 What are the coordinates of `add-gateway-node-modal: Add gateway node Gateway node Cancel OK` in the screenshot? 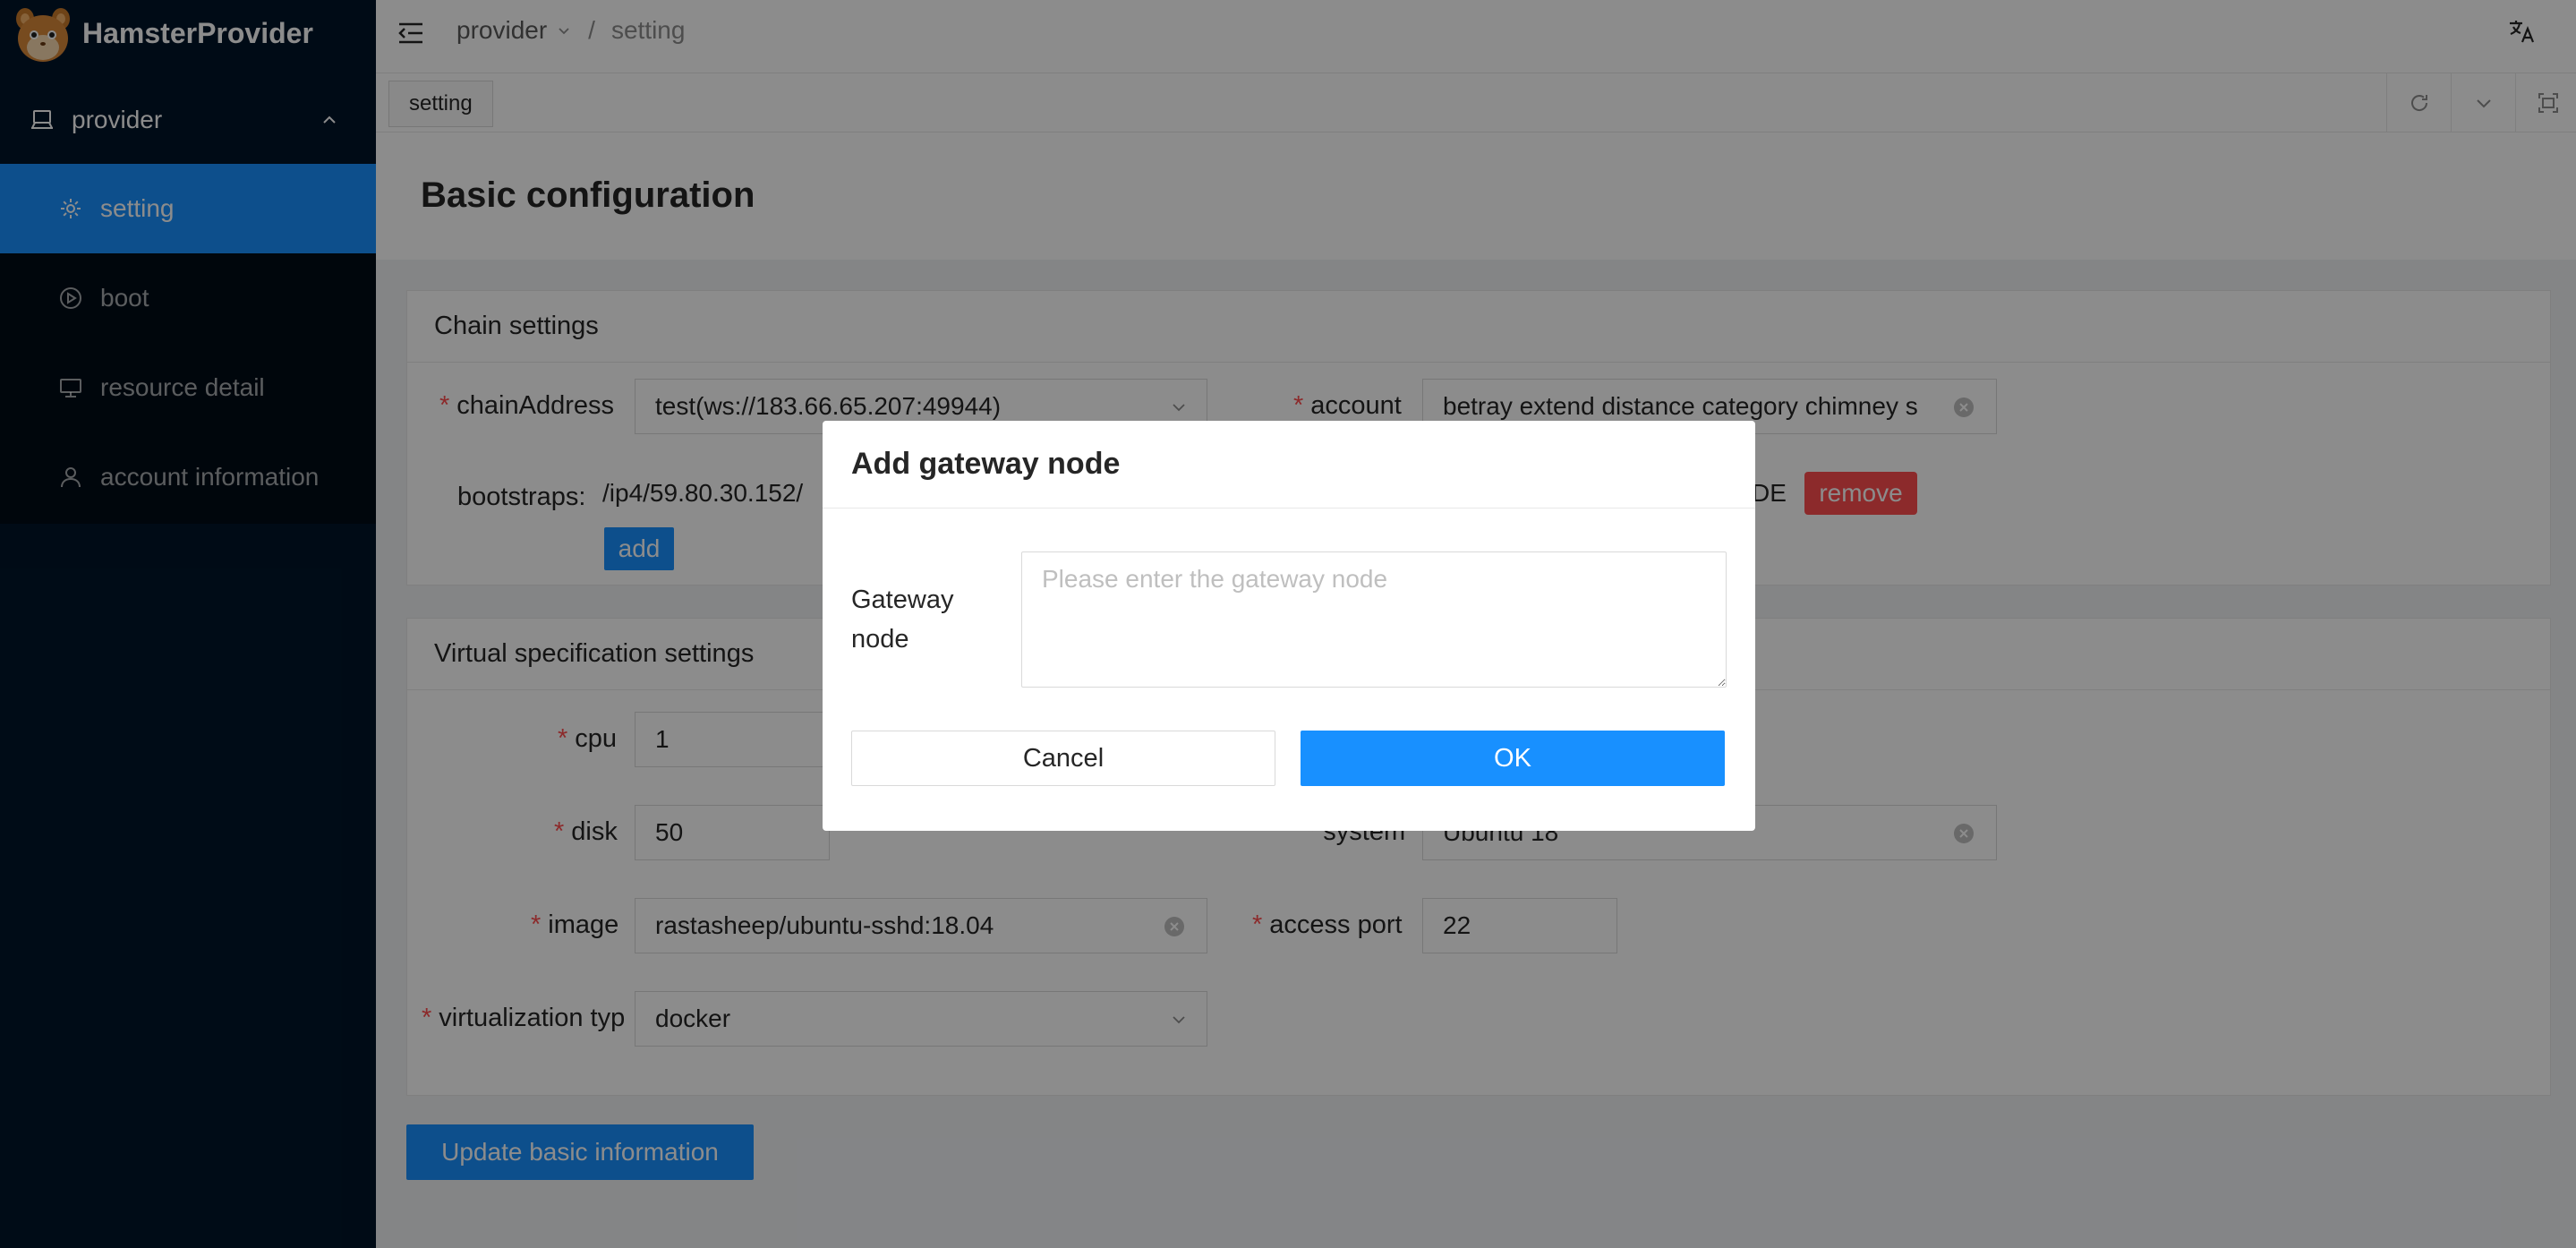 It's located at (1289, 626).